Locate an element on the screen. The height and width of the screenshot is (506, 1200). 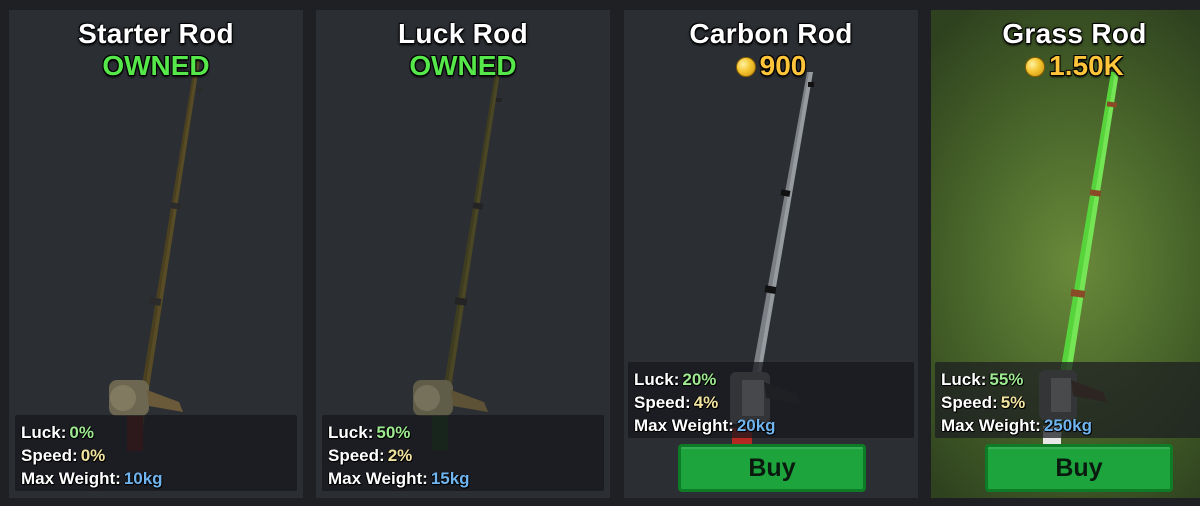
speed-value: 5% is located at coordinates (1013, 402).